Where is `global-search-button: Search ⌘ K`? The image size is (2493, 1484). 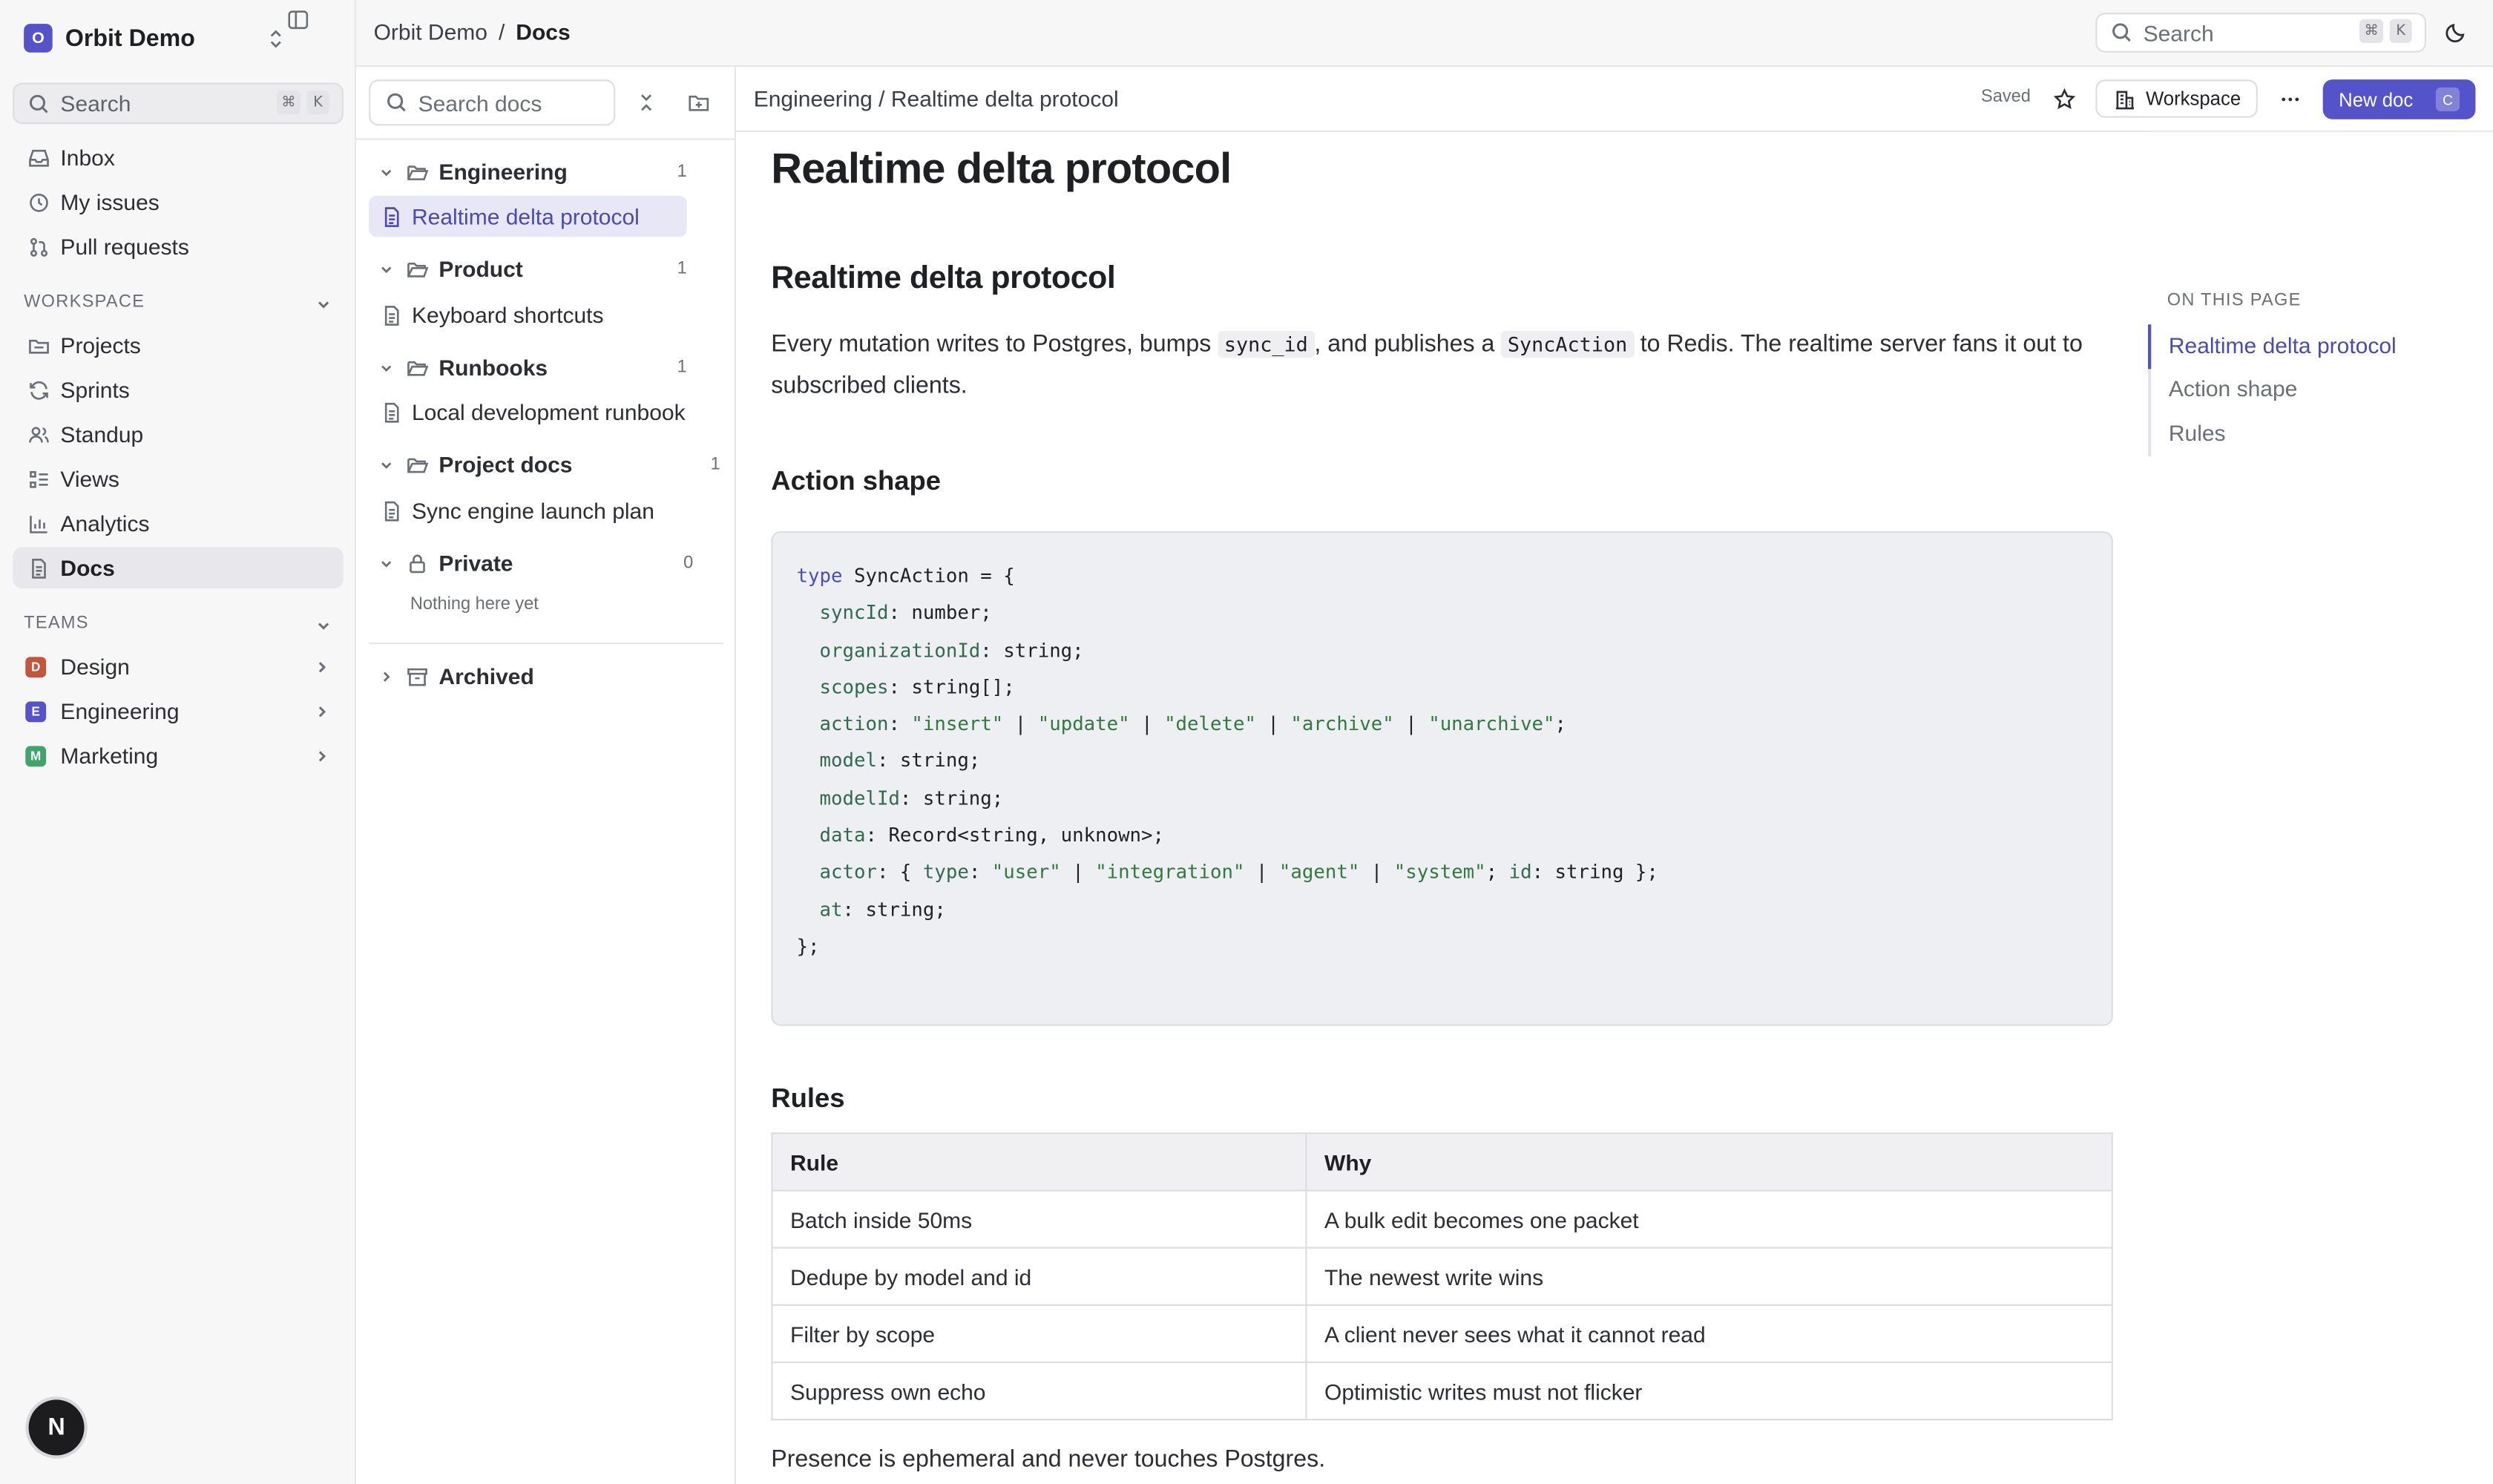
global-search-button: Search ⌘ K is located at coordinates (2260, 33).